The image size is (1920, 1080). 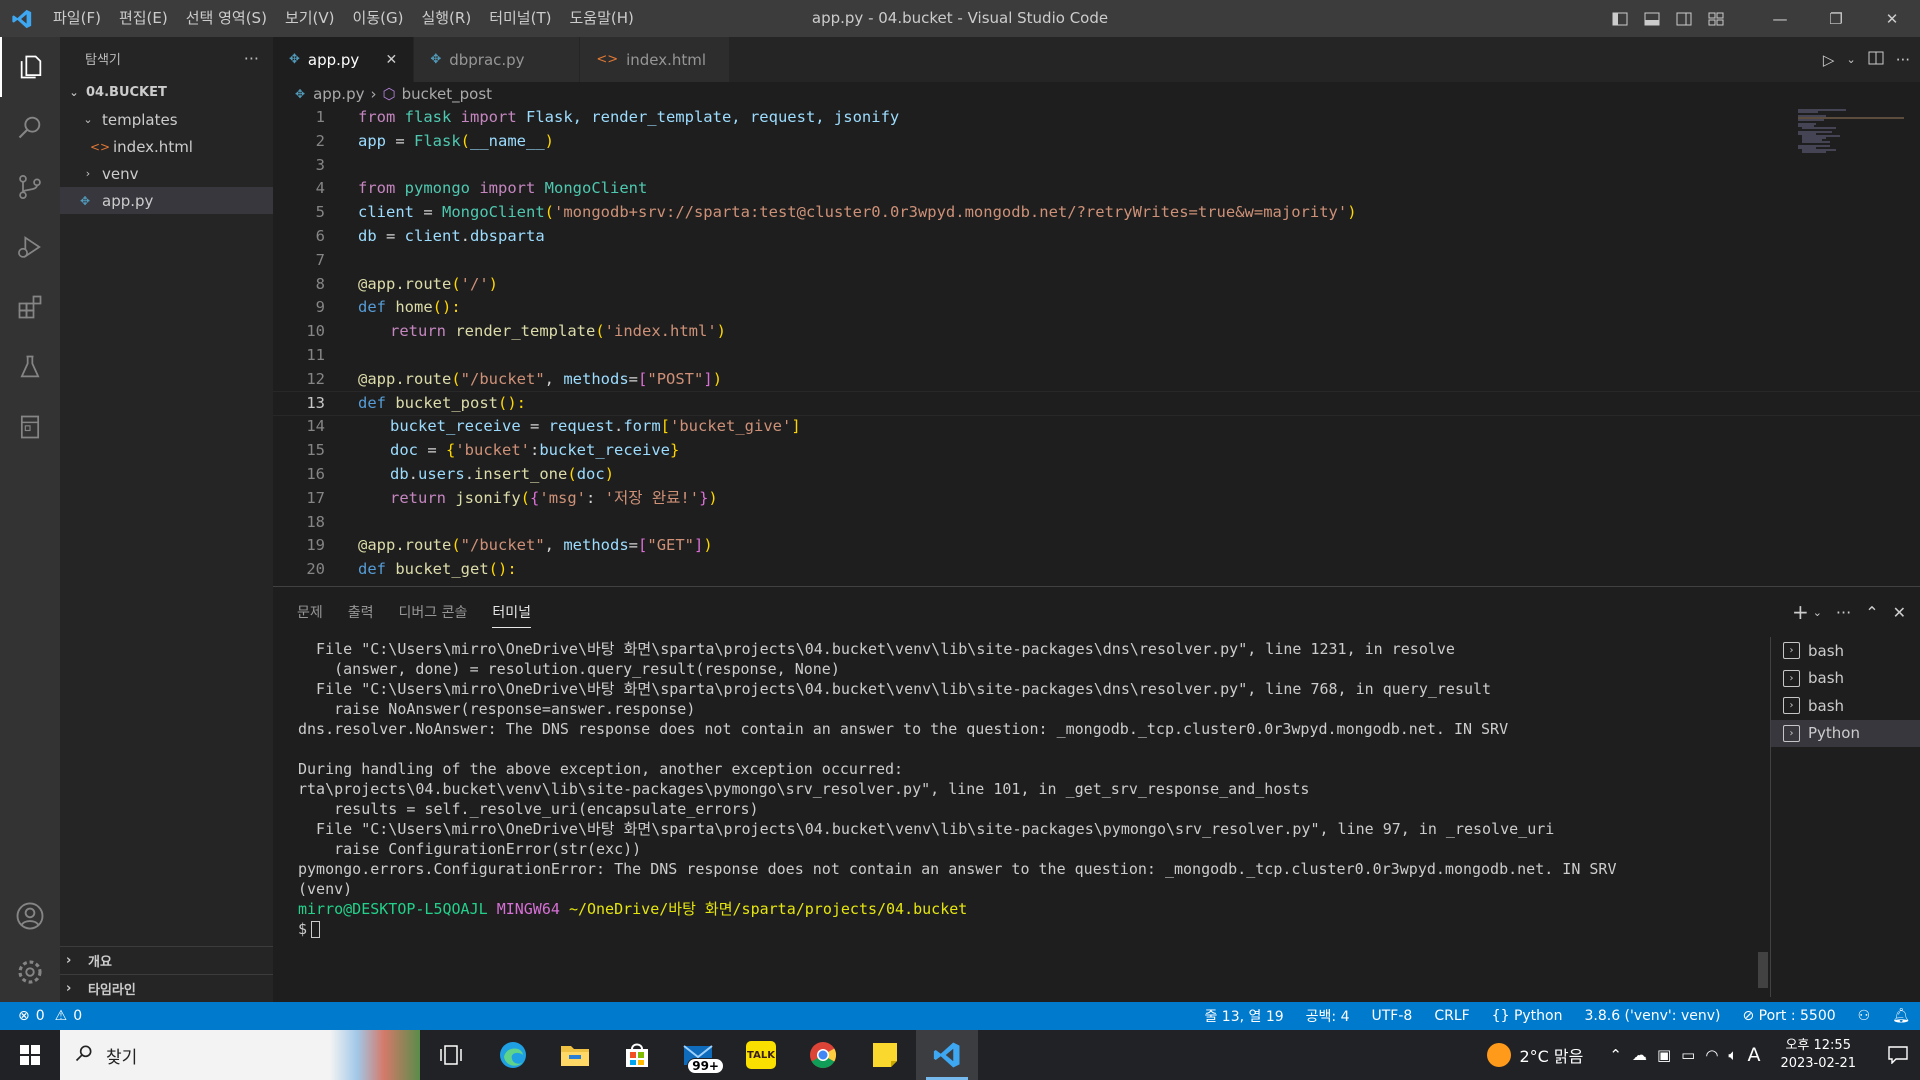 What do you see at coordinates (520, 18) in the screenshot?
I see `menu-terminal: 터미널(T)` at bounding box center [520, 18].